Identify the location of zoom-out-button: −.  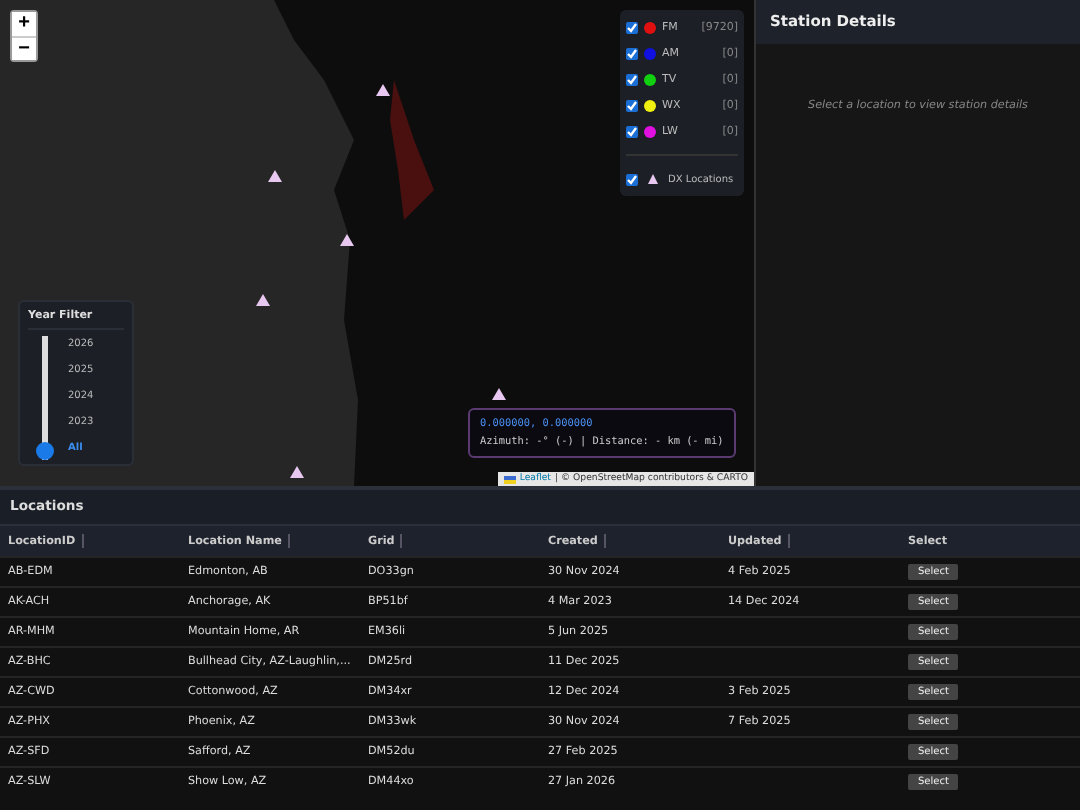
(24, 48).